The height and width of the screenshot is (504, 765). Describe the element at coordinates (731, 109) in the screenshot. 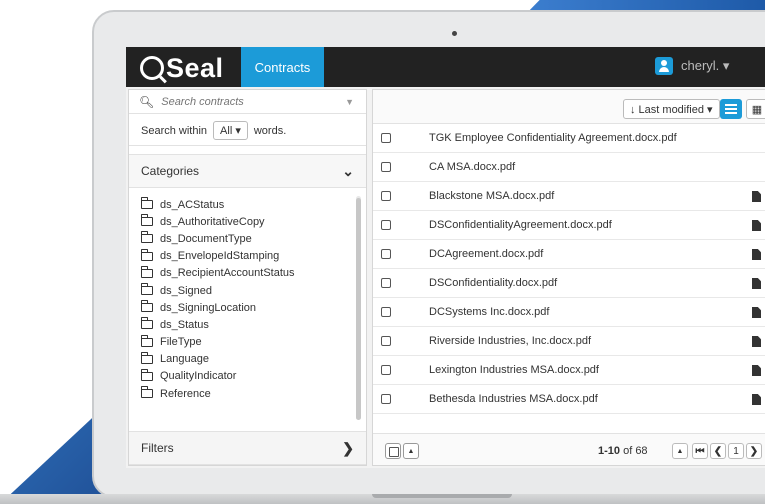

I see `list-view-icon` at that location.